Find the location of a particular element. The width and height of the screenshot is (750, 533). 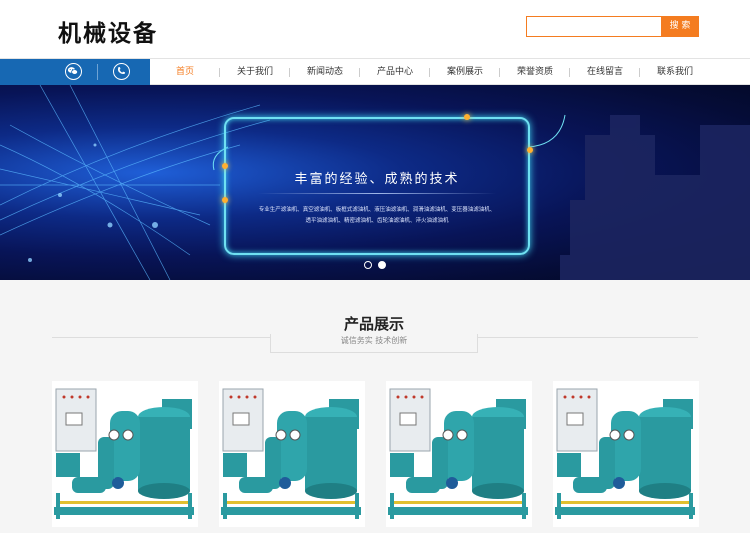

main-navbar: 首页 关于我们 新闻动态 产品中心 案例展示 荣誉资质 在线留言 联系我们 is located at coordinates (375, 71).